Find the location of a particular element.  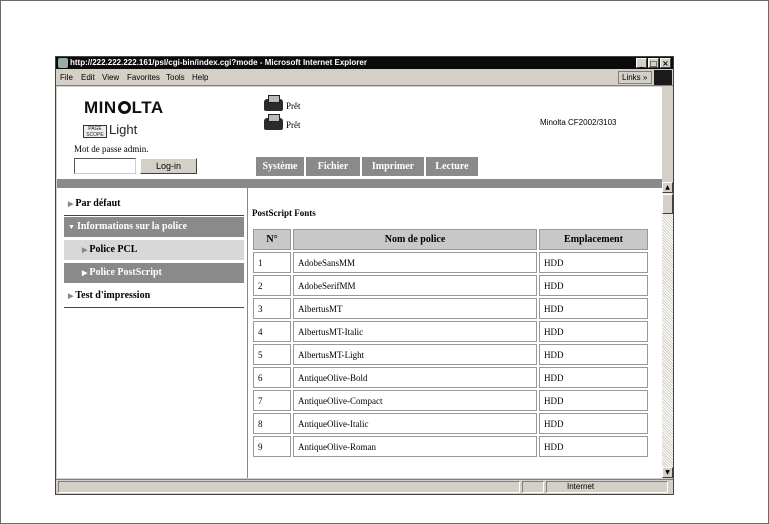

cell-number: 9 is located at coordinates (272, 446).